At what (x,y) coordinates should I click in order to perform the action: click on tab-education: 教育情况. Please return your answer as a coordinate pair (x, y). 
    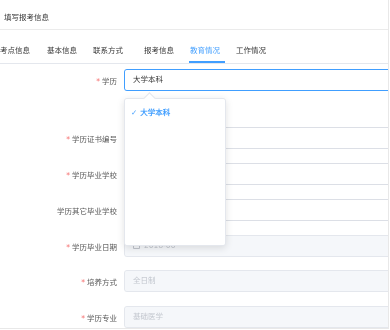
    Looking at the image, I should click on (205, 50).